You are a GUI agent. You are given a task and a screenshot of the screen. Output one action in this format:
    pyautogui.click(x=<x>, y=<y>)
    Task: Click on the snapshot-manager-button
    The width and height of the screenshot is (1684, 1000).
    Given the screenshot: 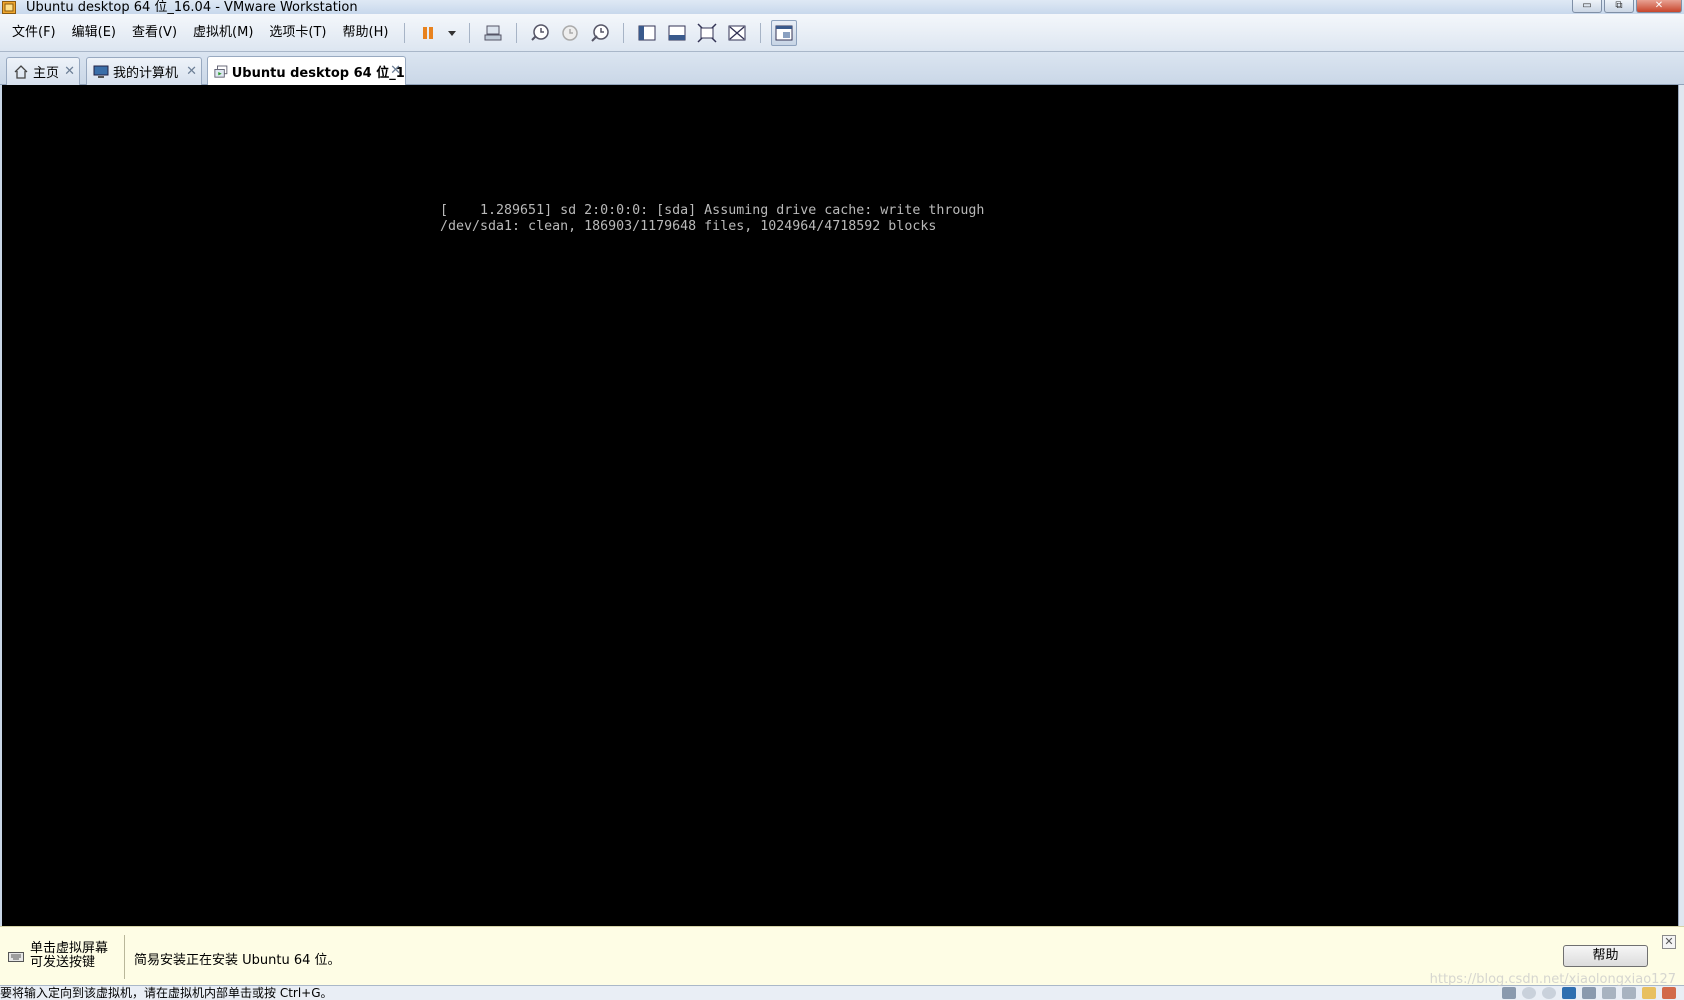 What is the action you would take?
    pyautogui.click(x=600, y=33)
    